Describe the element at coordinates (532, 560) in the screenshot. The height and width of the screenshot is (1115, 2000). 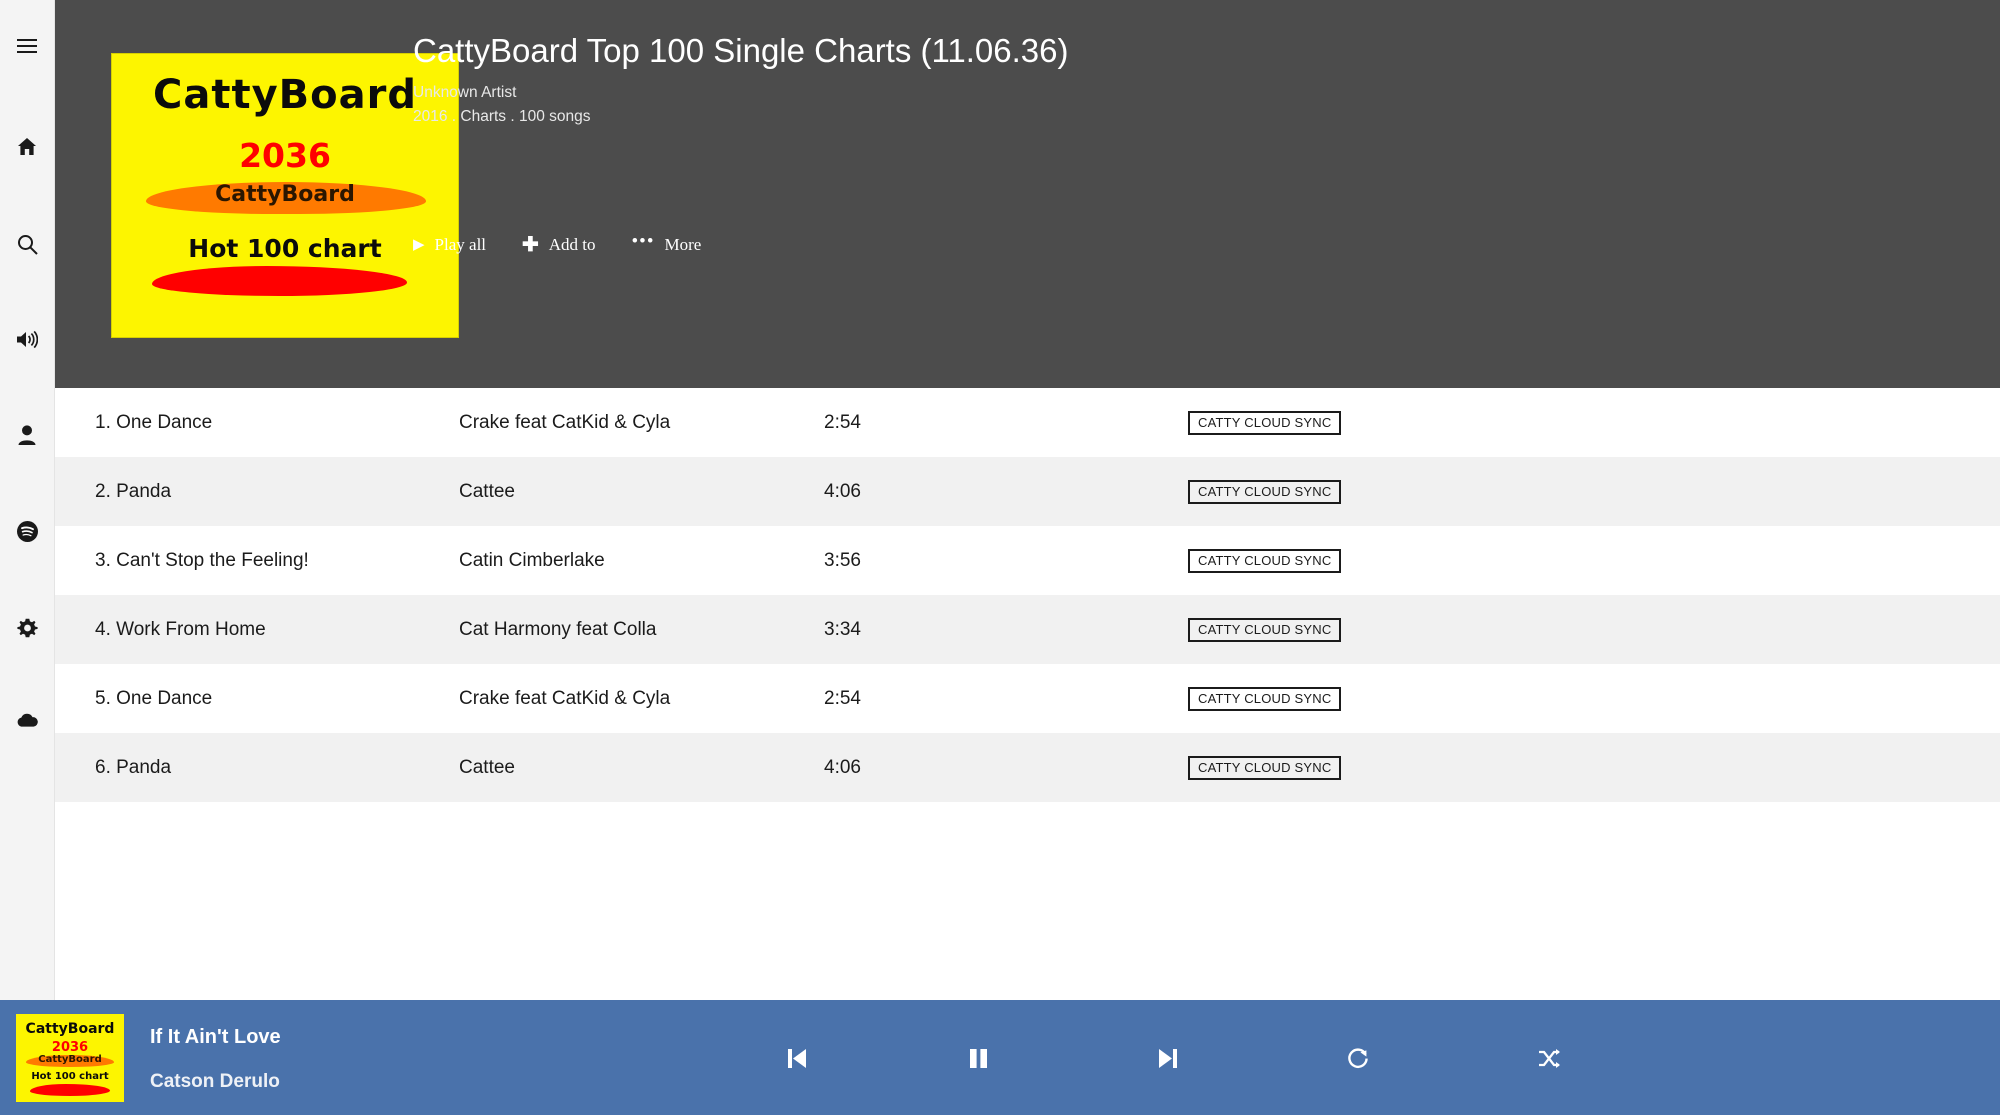
I see `track-artist: Catin Cimberlake` at that location.